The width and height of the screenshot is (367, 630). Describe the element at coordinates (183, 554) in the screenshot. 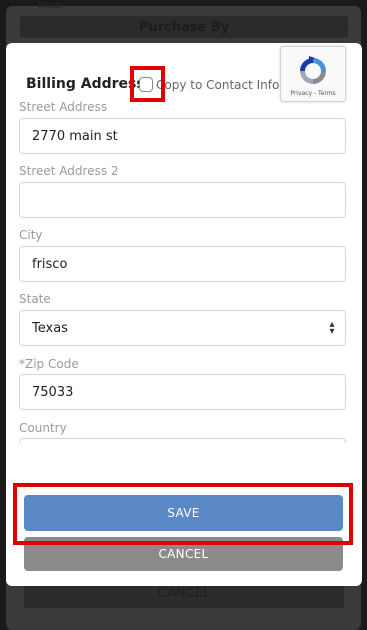

I see `cancel-button: CANCEL` at that location.